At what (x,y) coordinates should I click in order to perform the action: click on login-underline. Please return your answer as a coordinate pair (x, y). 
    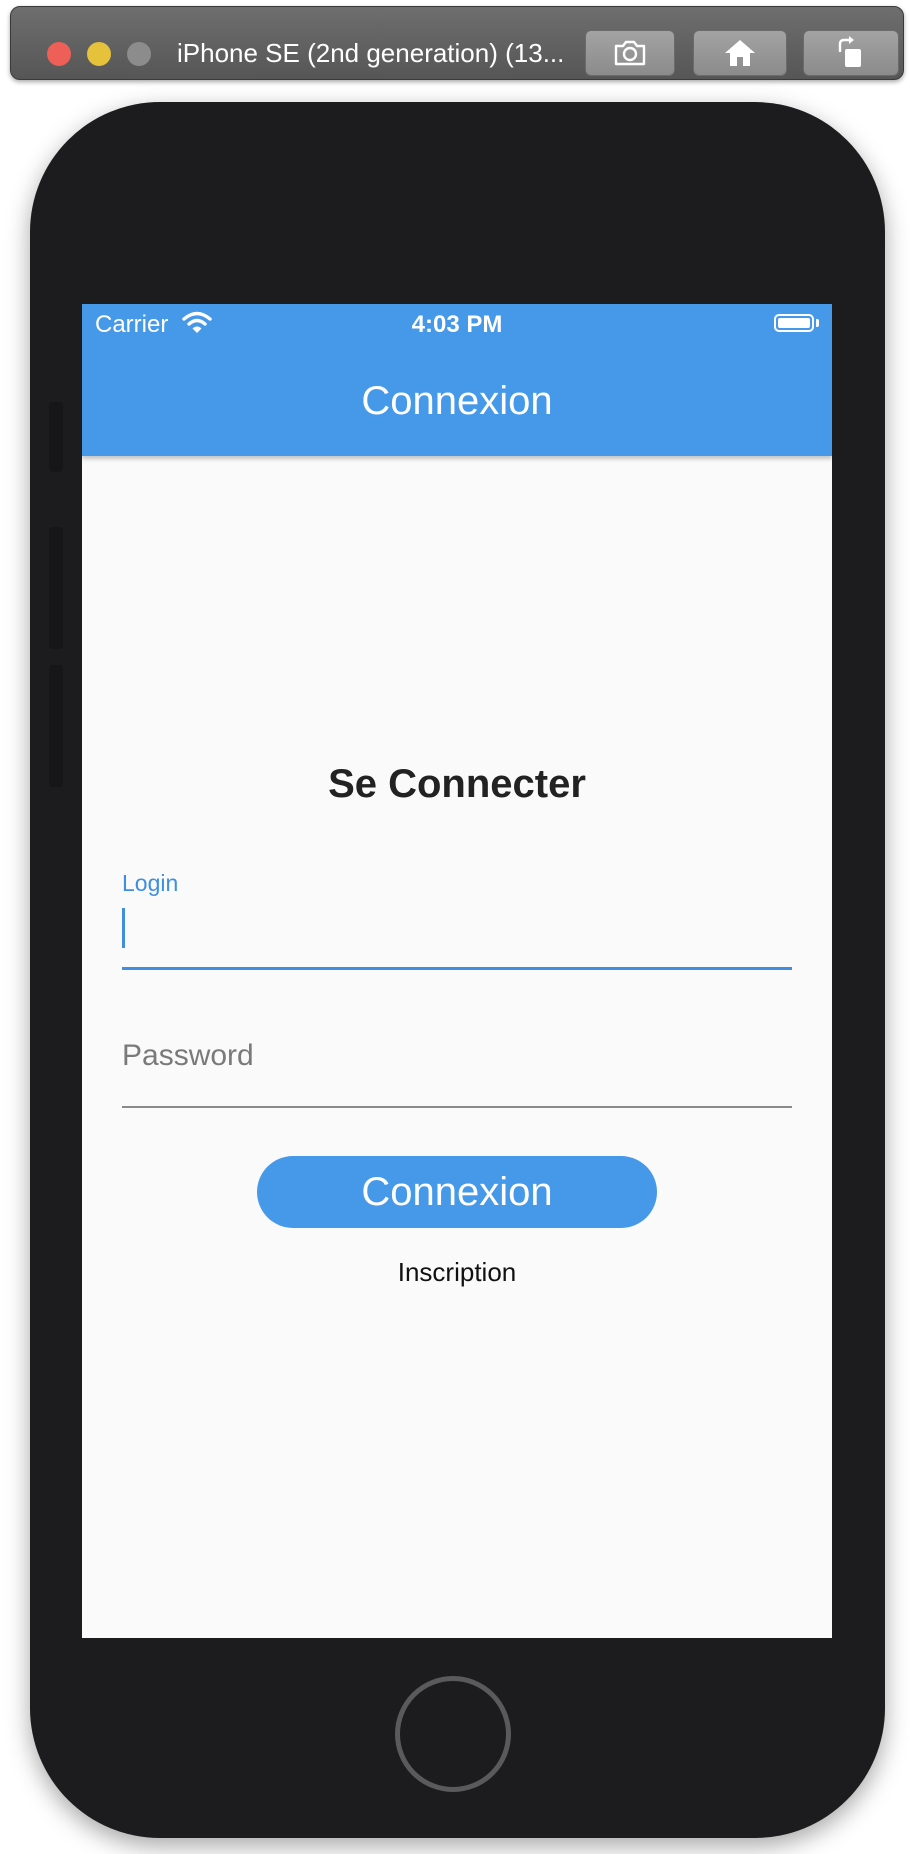
    Looking at the image, I should click on (457, 968).